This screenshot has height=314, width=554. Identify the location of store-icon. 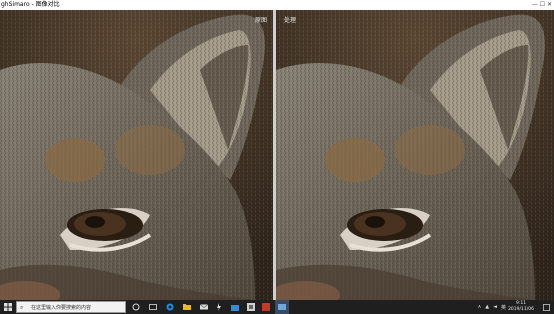
(235, 307).